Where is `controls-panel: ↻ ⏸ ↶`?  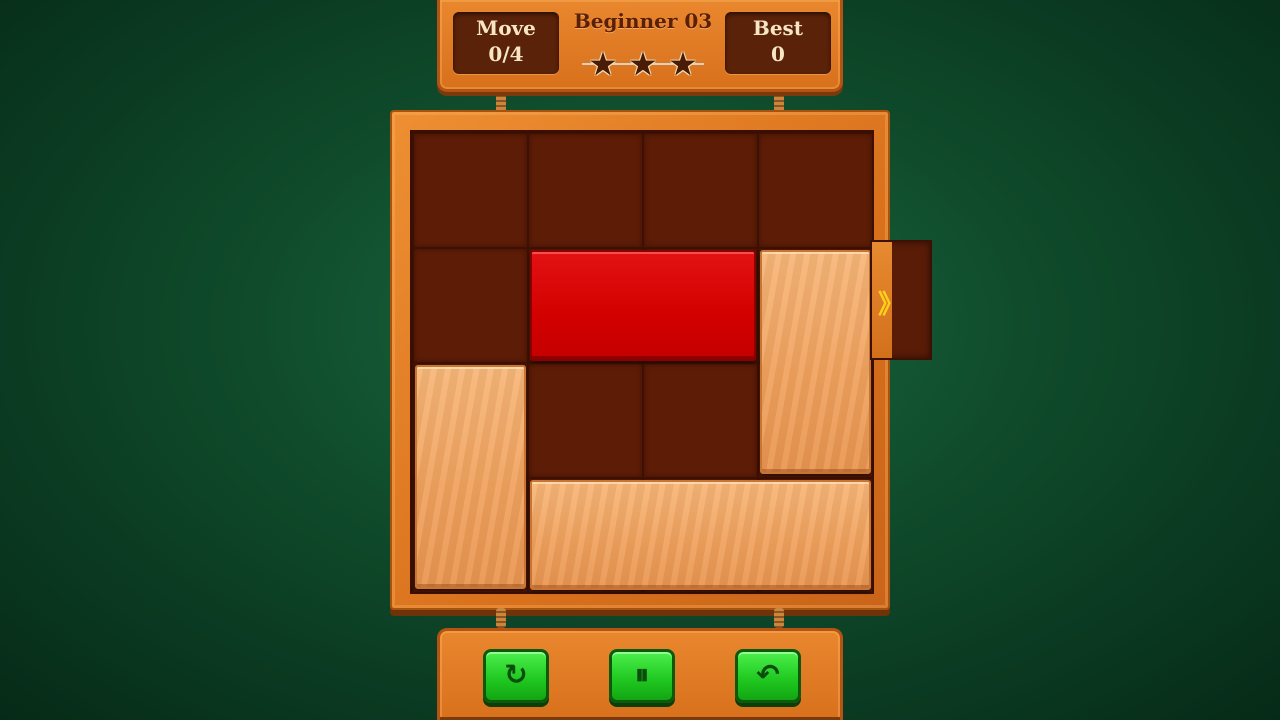 controls-panel: ↻ ⏸ ↶ is located at coordinates (640, 674).